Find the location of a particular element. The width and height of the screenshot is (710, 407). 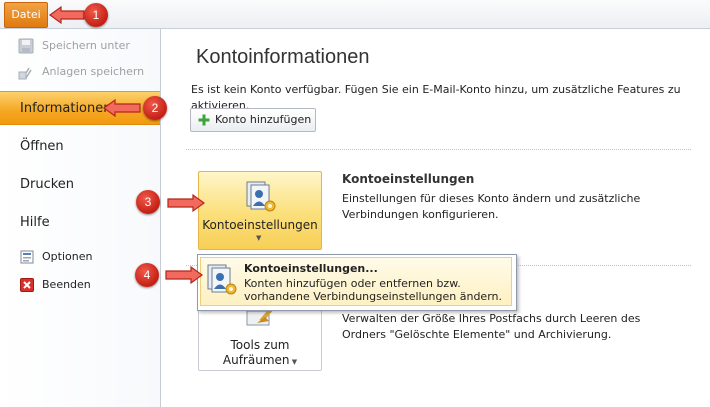

sidebar-item-optionen: Optionen is located at coordinates (56, 257).